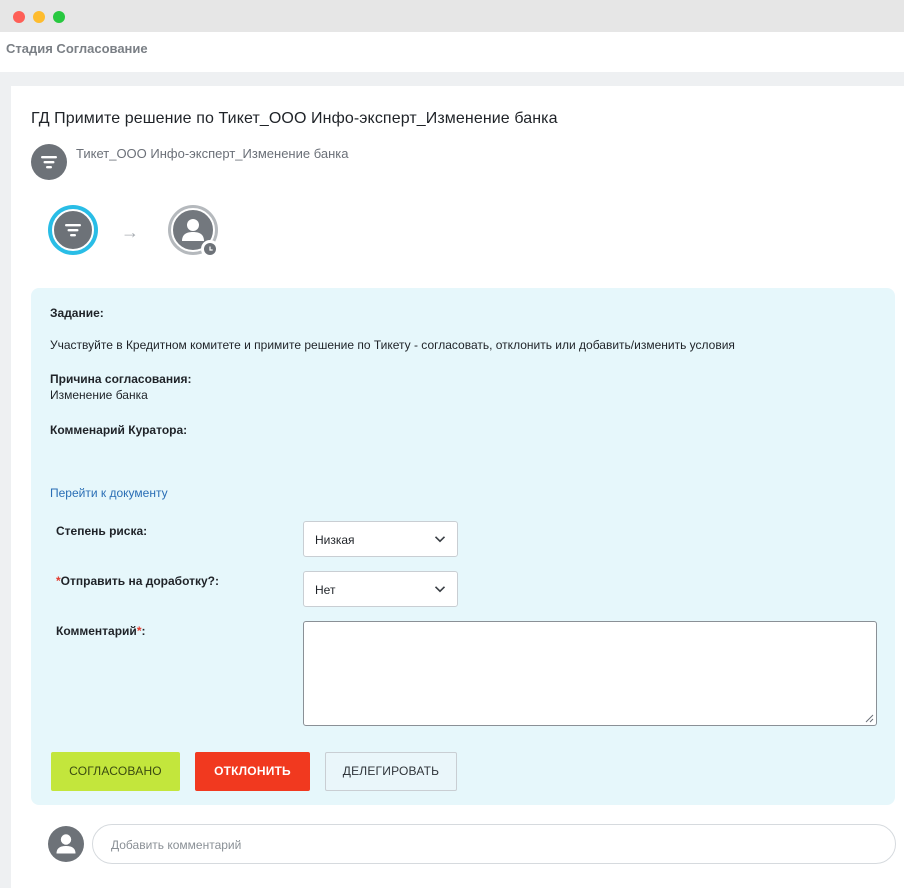 Image resolution: width=904 pixels, height=888 pixels. What do you see at coordinates (39, 17) in the screenshot?
I see `minimize-window-button` at bounding box center [39, 17].